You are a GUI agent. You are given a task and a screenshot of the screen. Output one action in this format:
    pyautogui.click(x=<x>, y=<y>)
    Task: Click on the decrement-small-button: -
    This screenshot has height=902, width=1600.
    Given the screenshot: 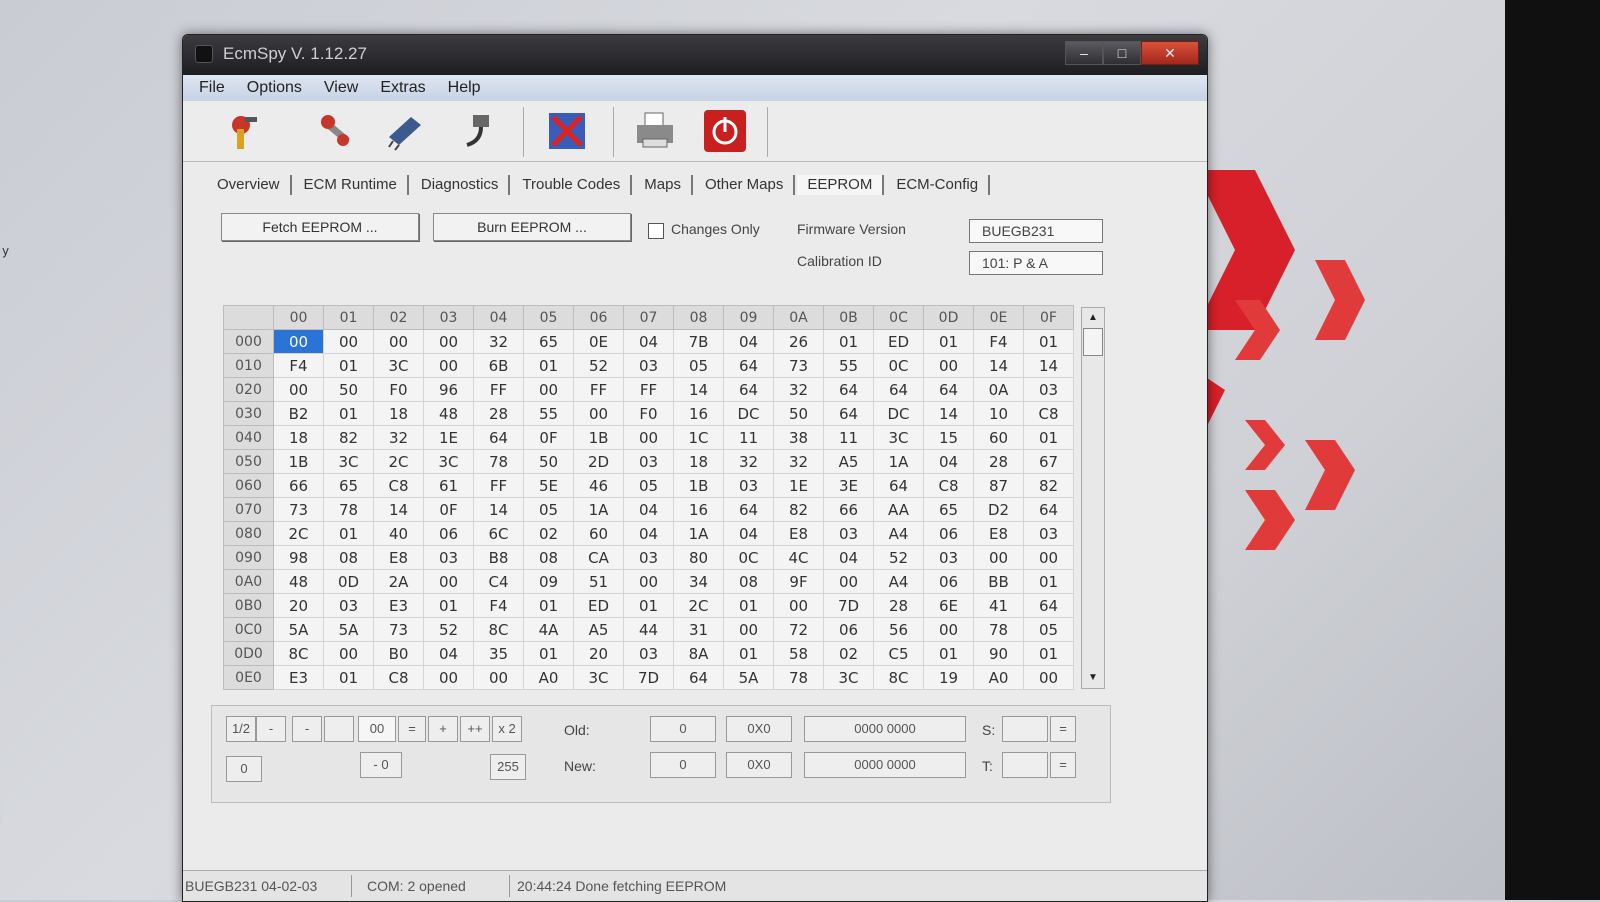 What is the action you would take?
    pyautogui.click(x=307, y=729)
    